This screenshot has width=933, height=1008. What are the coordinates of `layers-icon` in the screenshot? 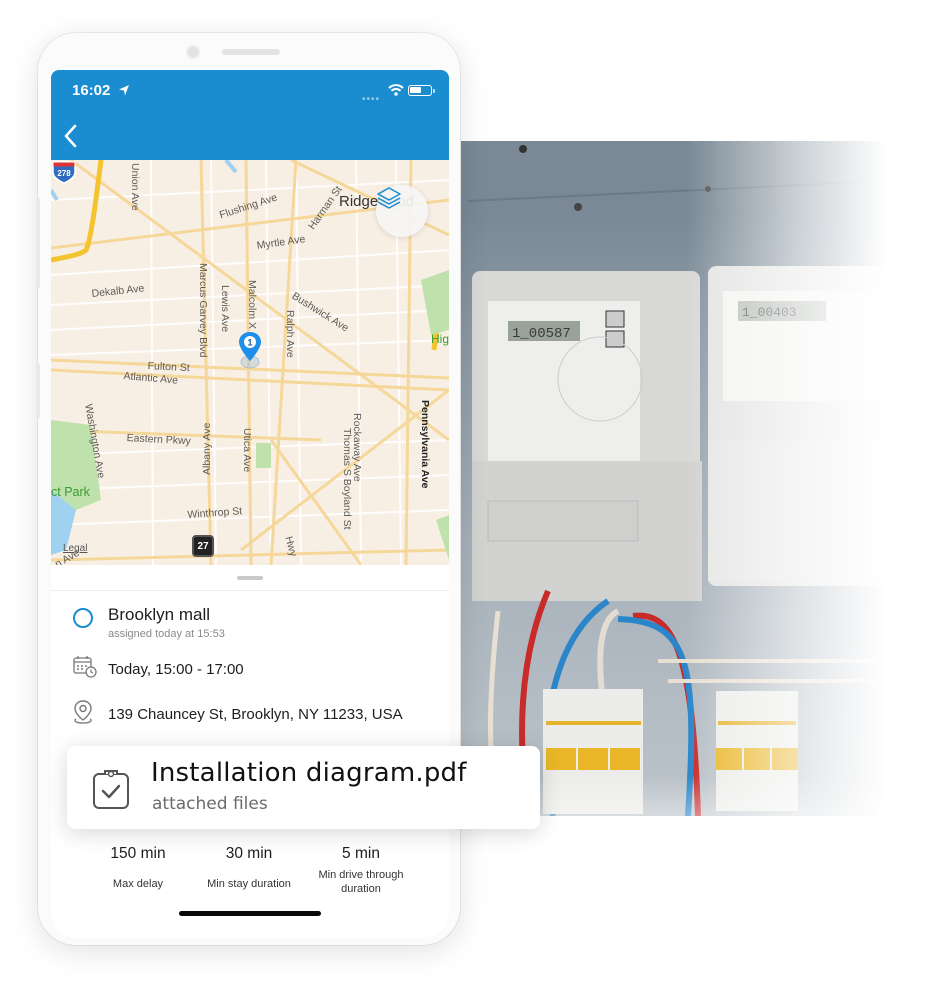 It's located at (389, 198).